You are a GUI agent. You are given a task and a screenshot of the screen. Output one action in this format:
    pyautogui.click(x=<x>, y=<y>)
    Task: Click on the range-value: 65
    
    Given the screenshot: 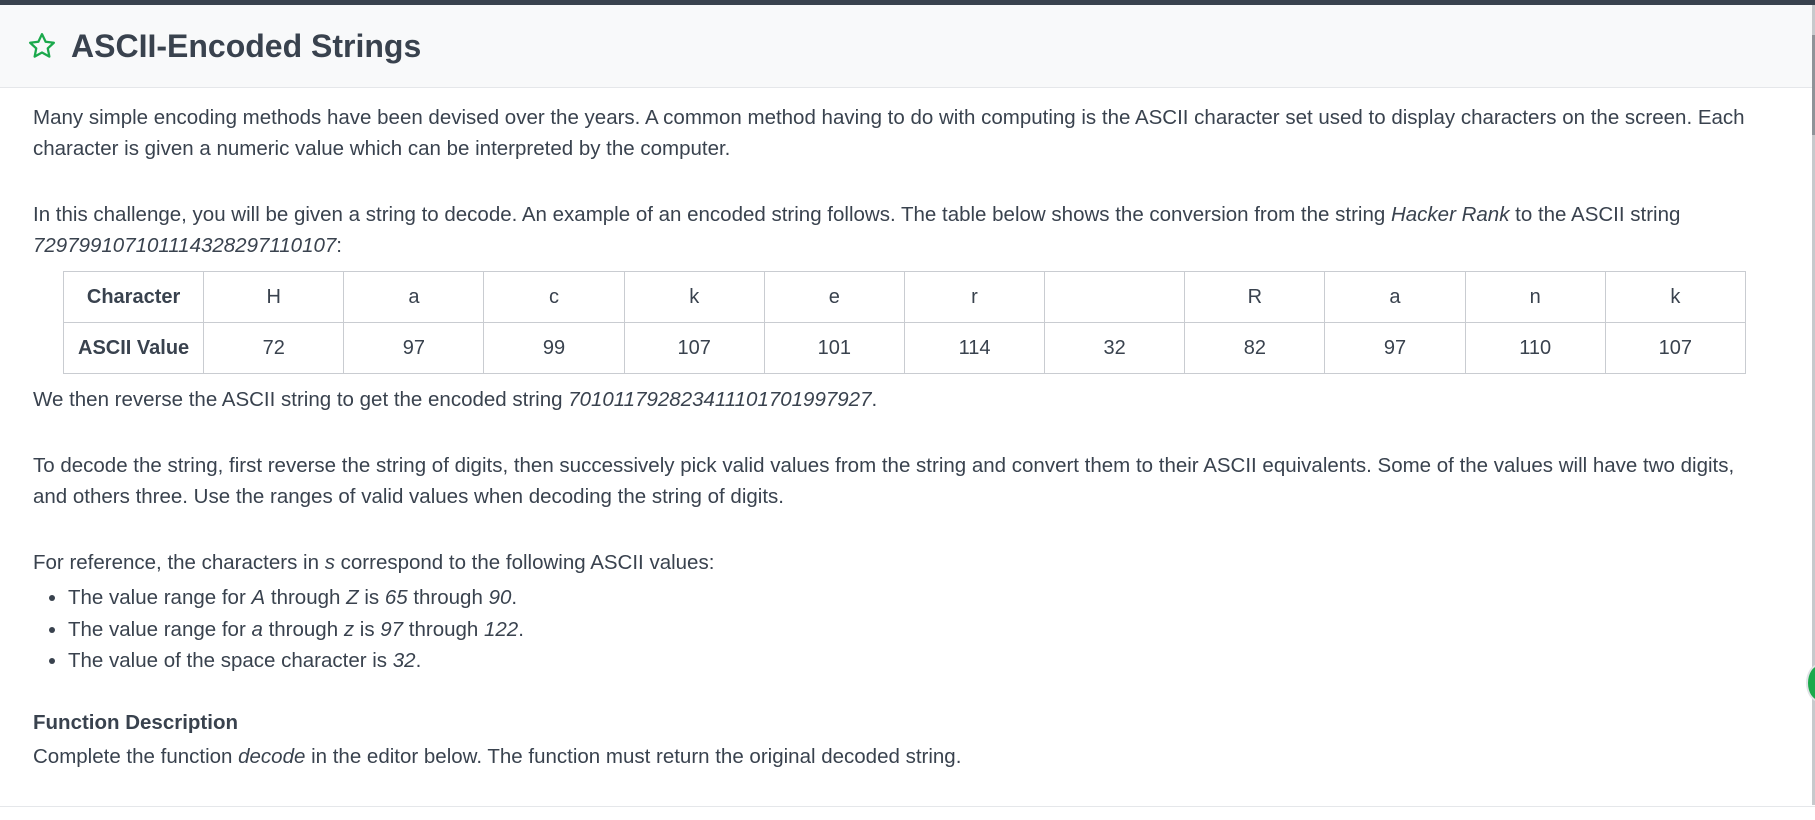 What is the action you would take?
    pyautogui.click(x=396, y=597)
    